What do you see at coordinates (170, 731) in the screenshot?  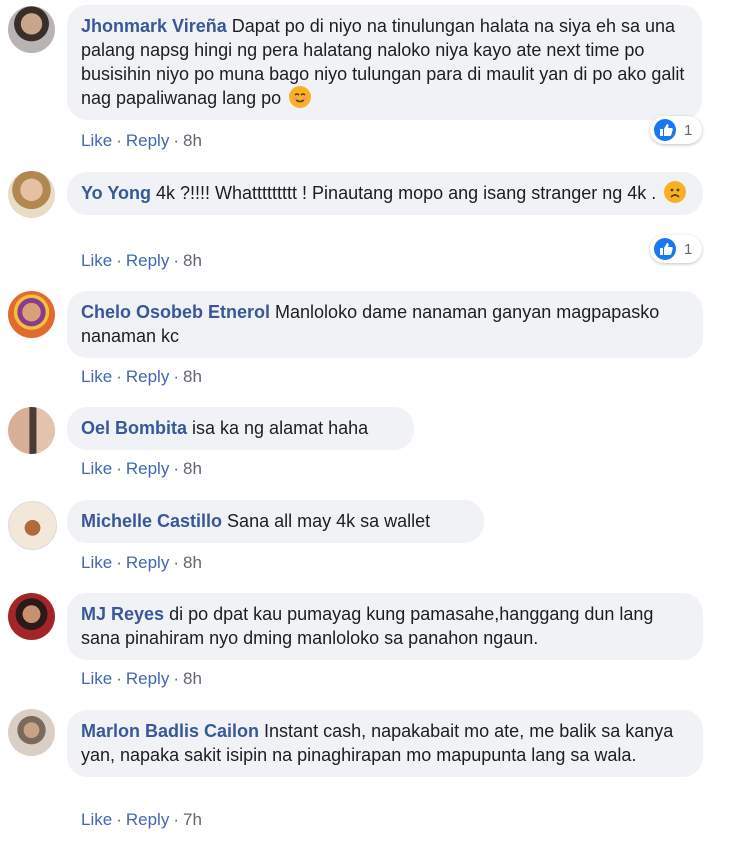 I see `commenter-name: Marlon Badlis Cailon` at bounding box center [170, 731].